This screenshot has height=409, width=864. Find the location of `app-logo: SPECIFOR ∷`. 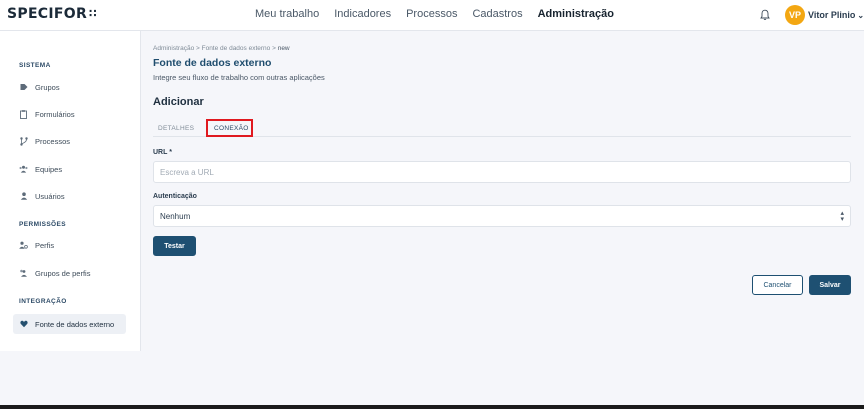

app-logo: SPECIFOR ∷ is located at coordinates (52, 14).